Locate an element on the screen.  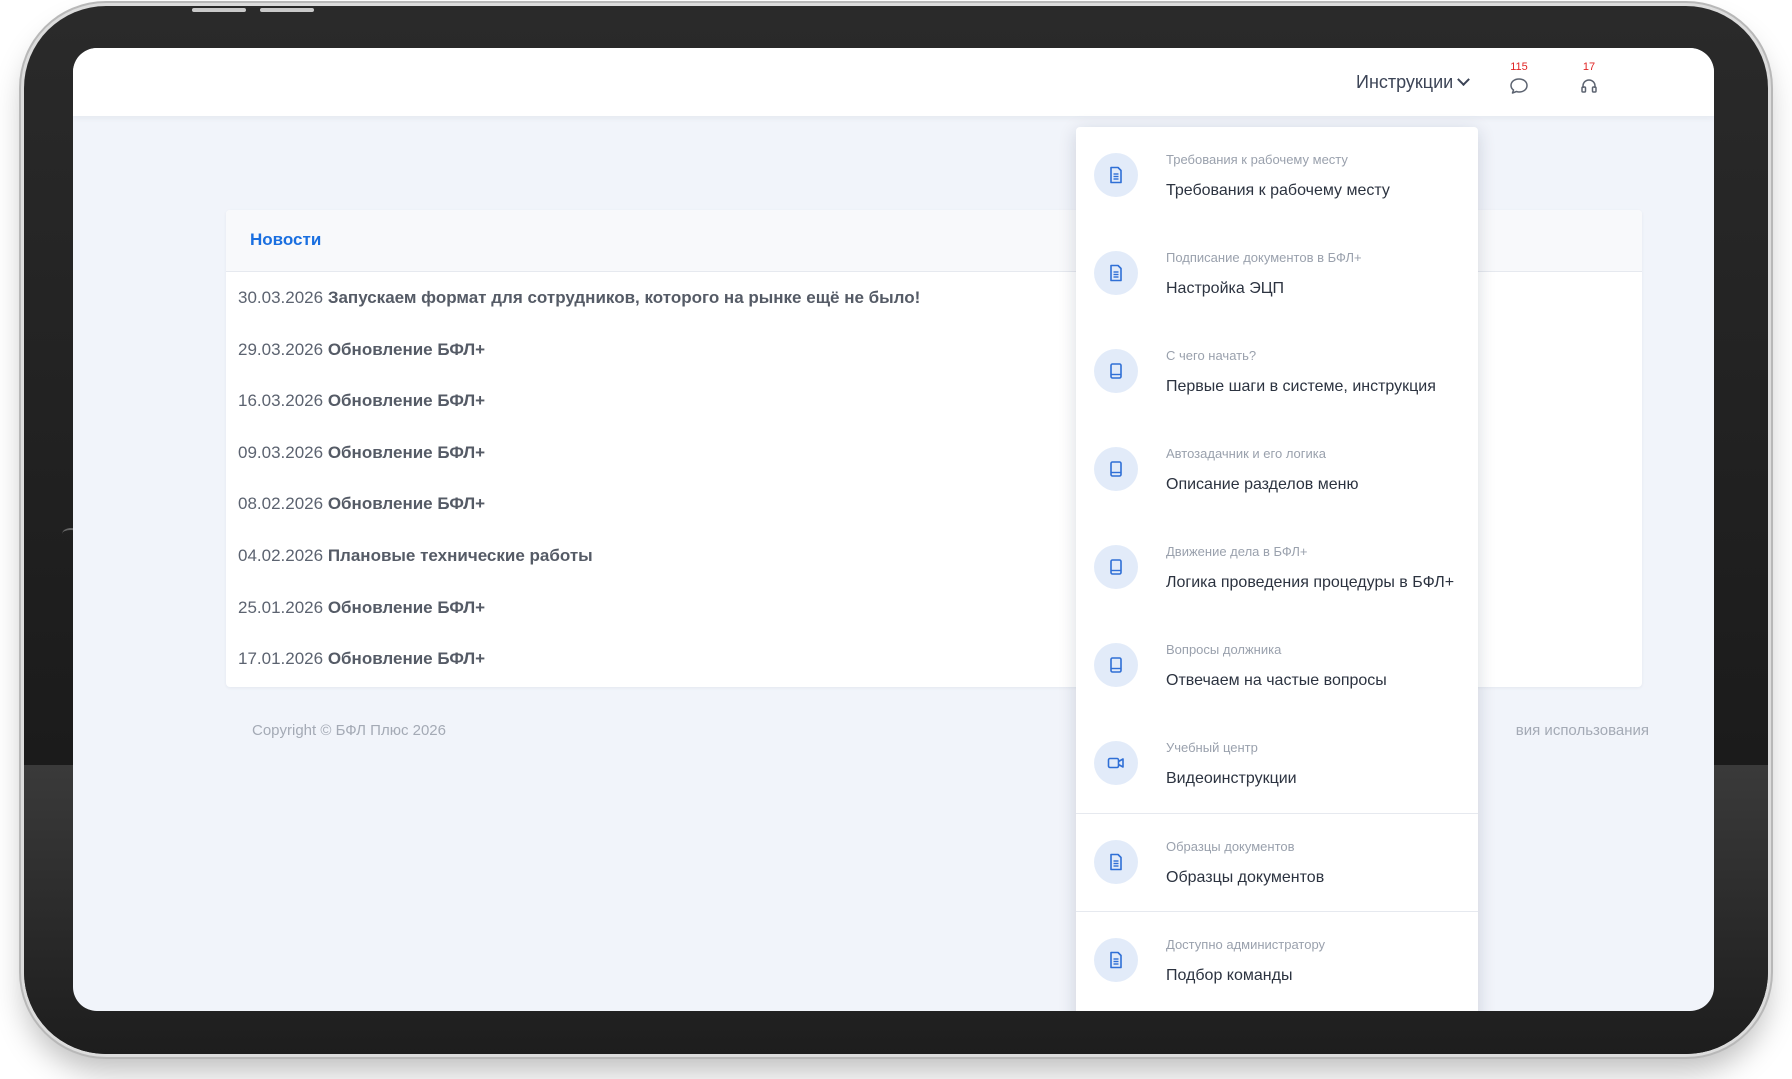
dropdown-item-category: Подписание документов в БФЛ+ is located at coordinates (1264, 257).